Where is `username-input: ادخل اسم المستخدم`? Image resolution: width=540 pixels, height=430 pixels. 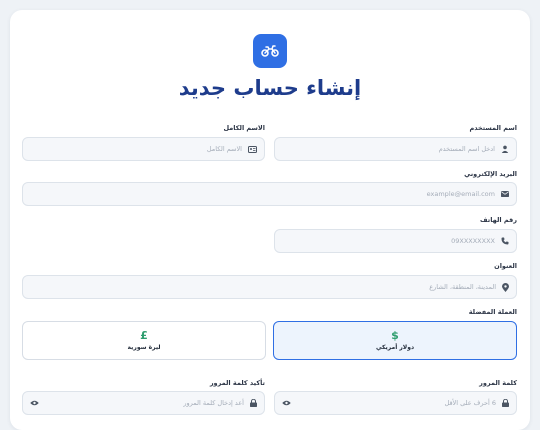
username-input: ادخل اسم المستخدم is located at coordinates (395, 149).